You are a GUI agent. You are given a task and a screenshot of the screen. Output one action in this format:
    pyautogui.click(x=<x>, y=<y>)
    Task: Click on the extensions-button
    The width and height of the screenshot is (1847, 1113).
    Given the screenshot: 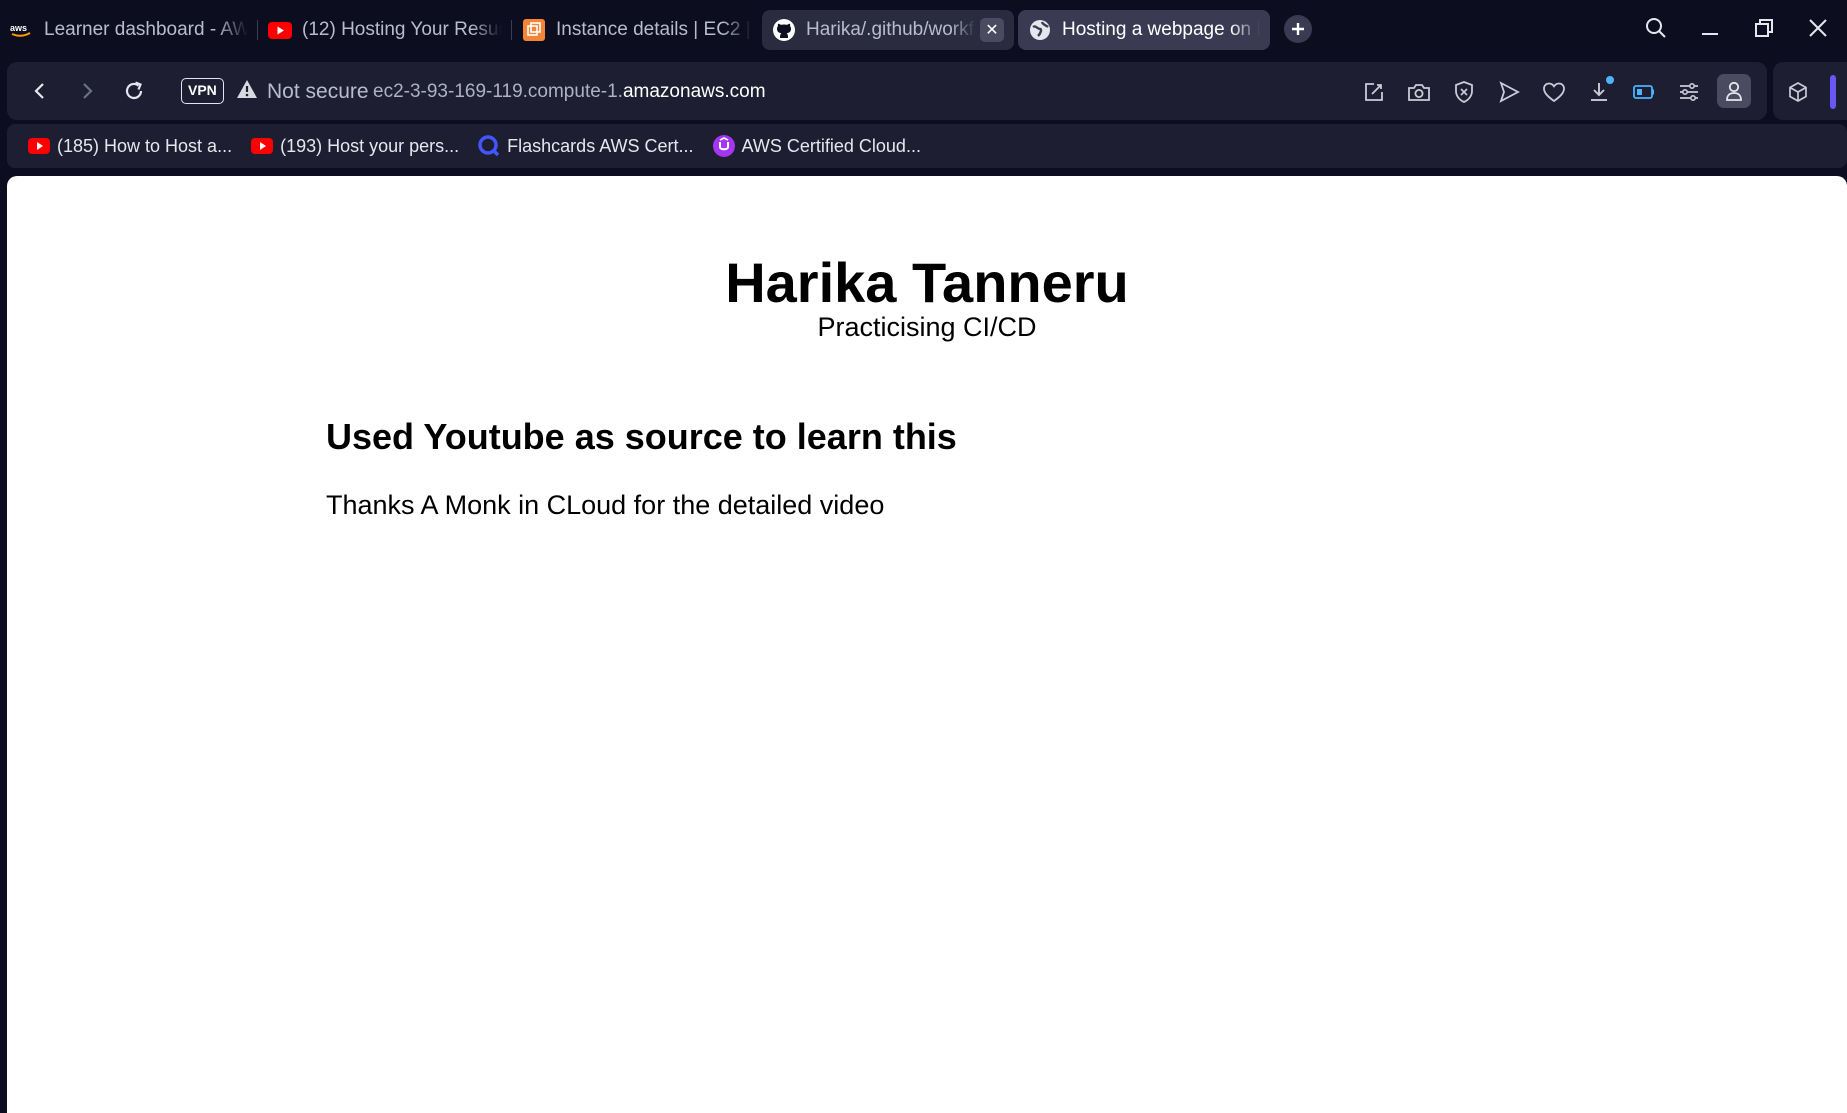 What is the action you would take?
    pyautogui.click(x=1798, y=92)
    